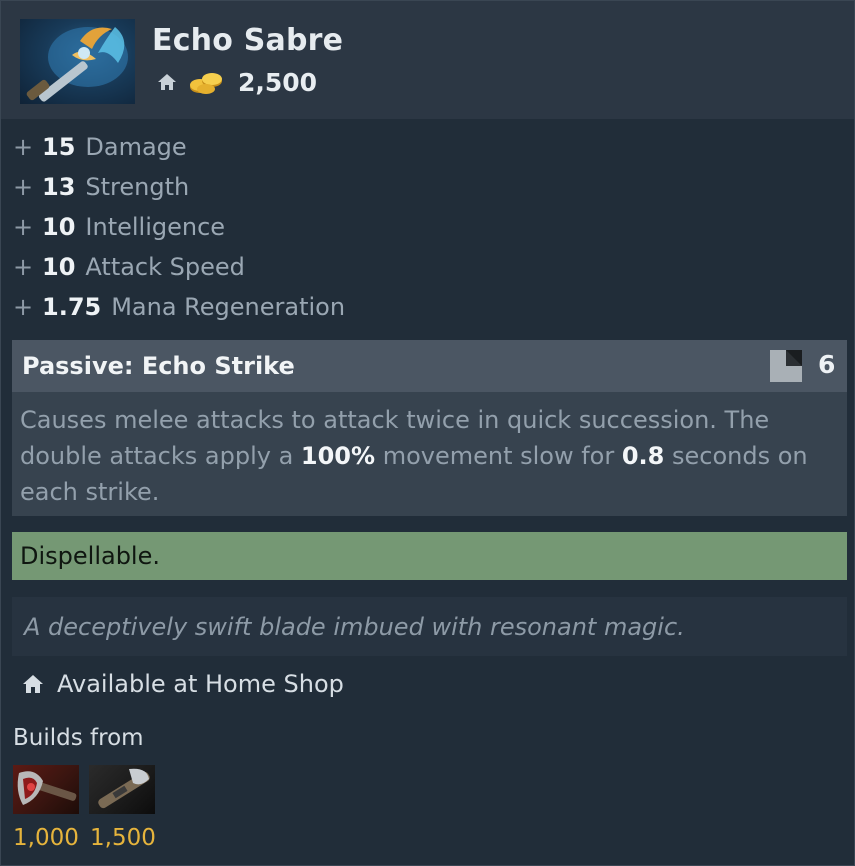 The width and height of the screenshot is (855, 866). I want to click on slow-percent: 100%, so click(338, 456).